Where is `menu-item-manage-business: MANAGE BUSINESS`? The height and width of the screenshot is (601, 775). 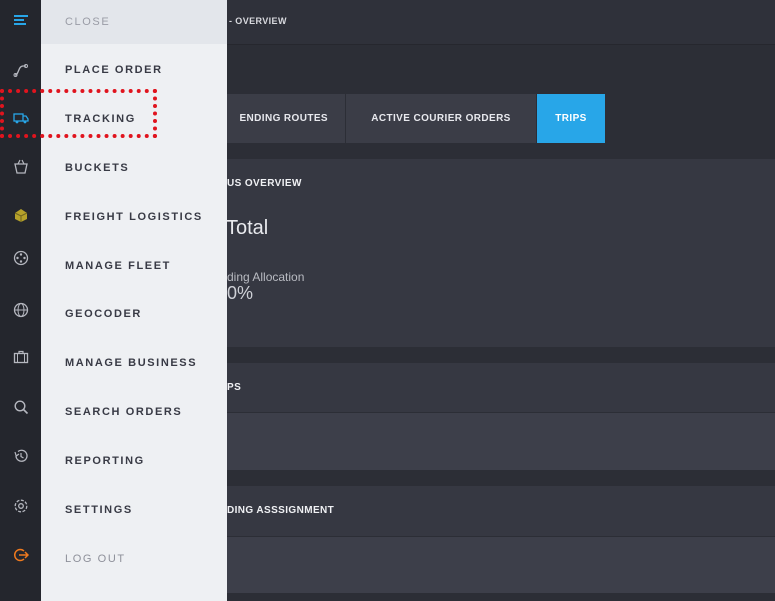
menu-item-manage-business: MANAGE BUSINESS is located at coordinates (134, 362).